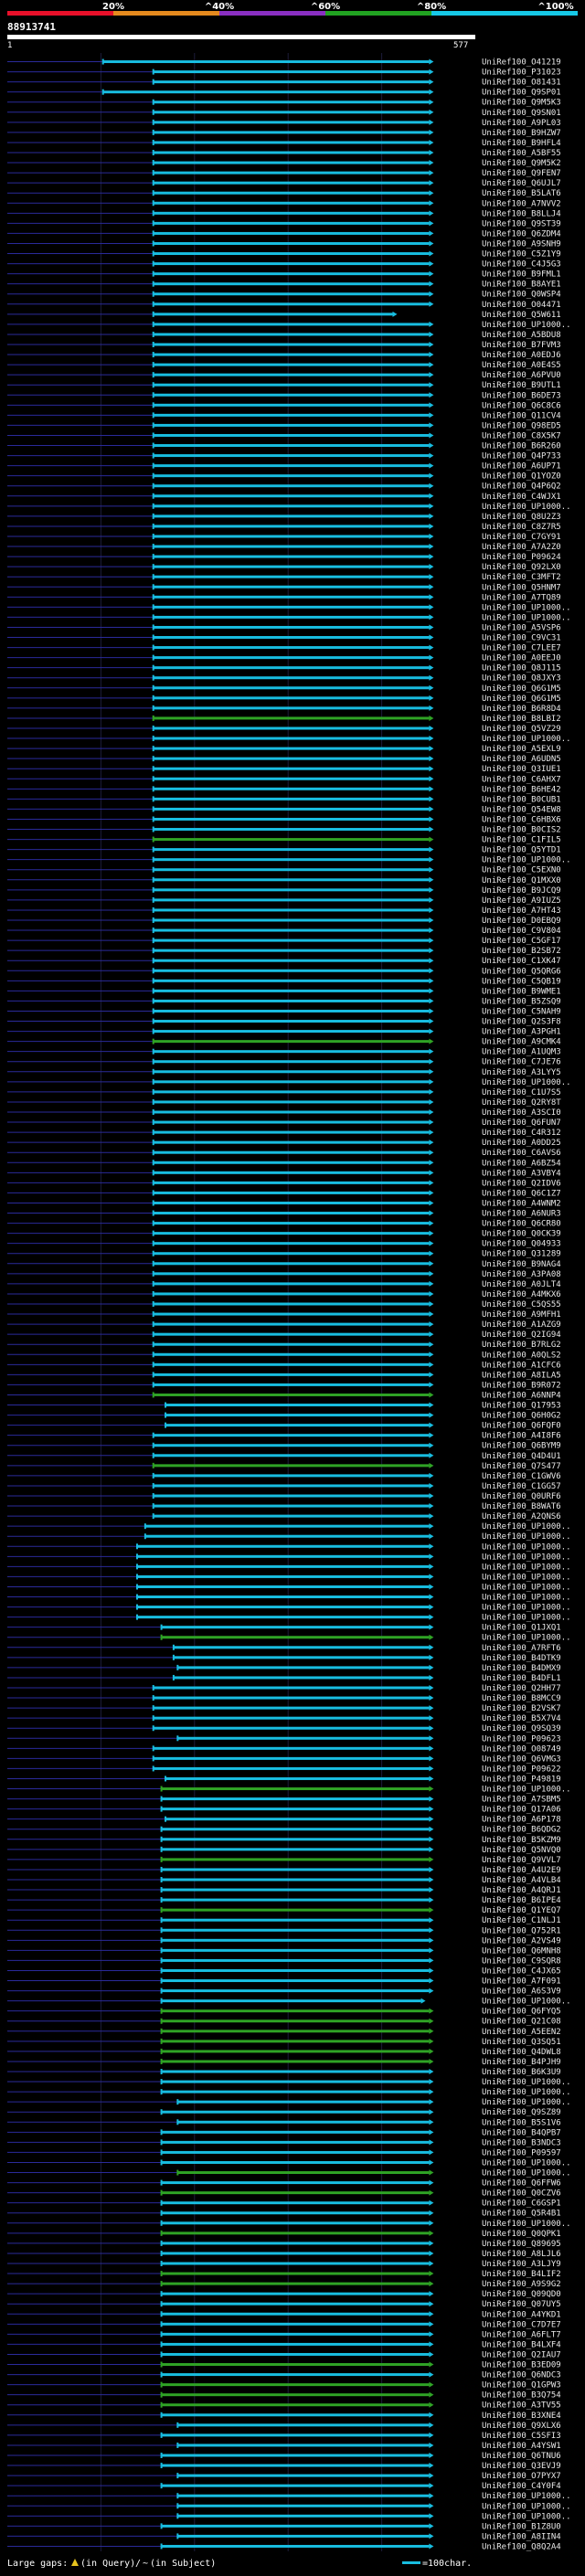 This screenshot has width=585, height=2576. What do you see at coordinates (521, 223) in the screenshot?
I see `hit-label: UniRef100_Q9ST39` at bounding box center [521, 223].